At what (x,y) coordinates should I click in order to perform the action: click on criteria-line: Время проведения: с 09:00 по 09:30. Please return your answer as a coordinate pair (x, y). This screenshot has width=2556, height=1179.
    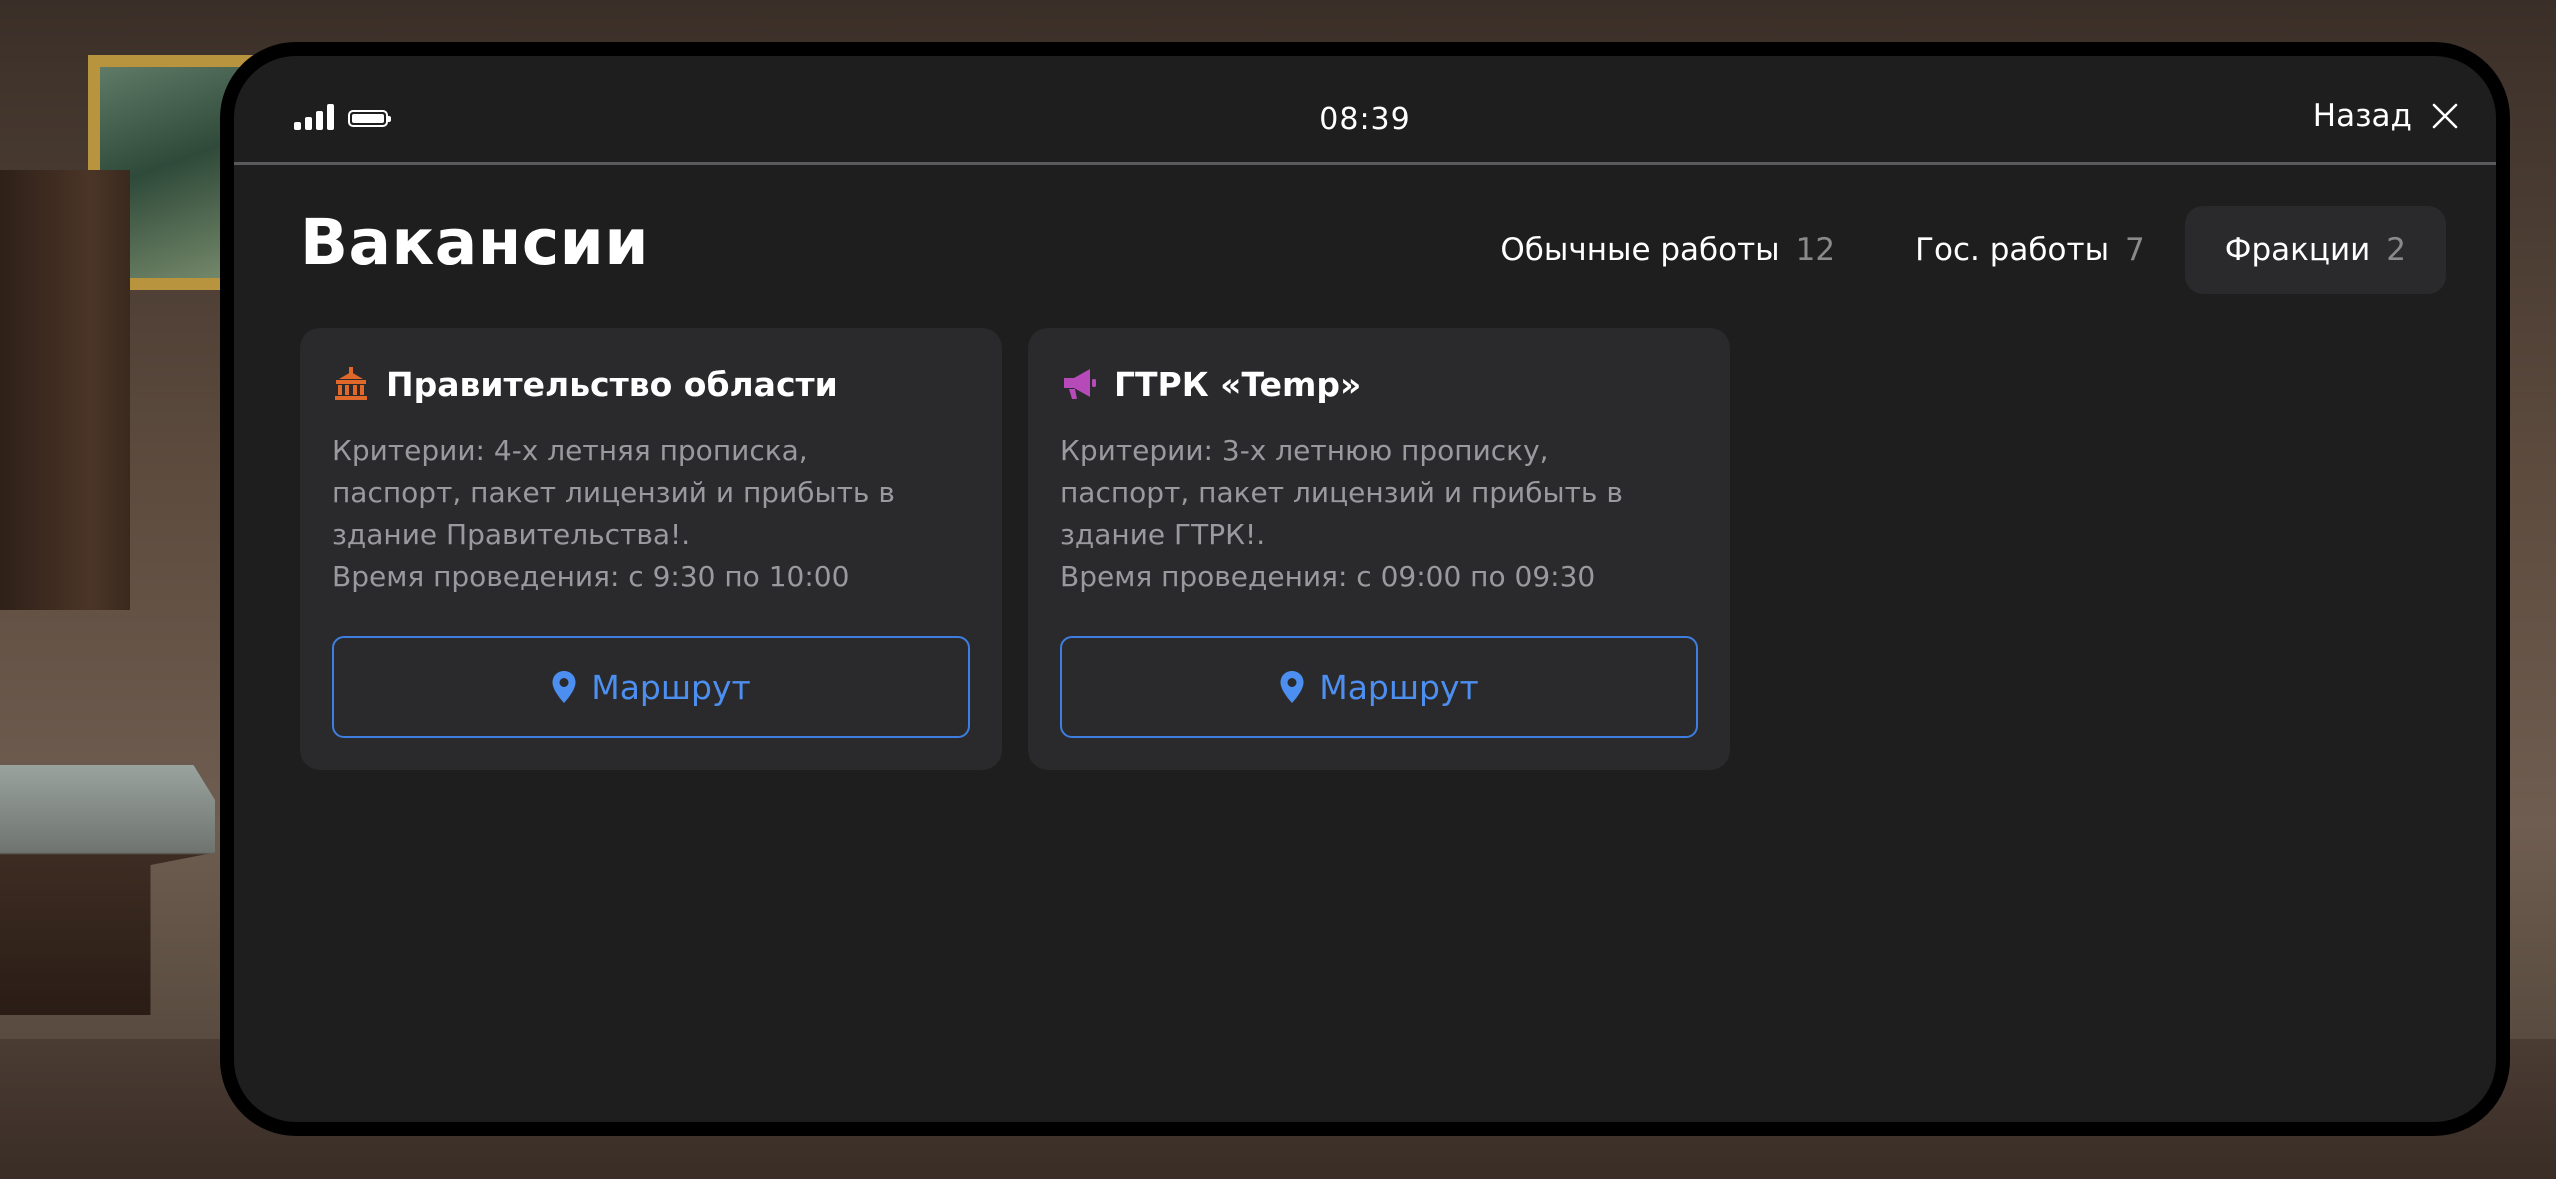
    Looking at the image, I should click on (1328, 576).